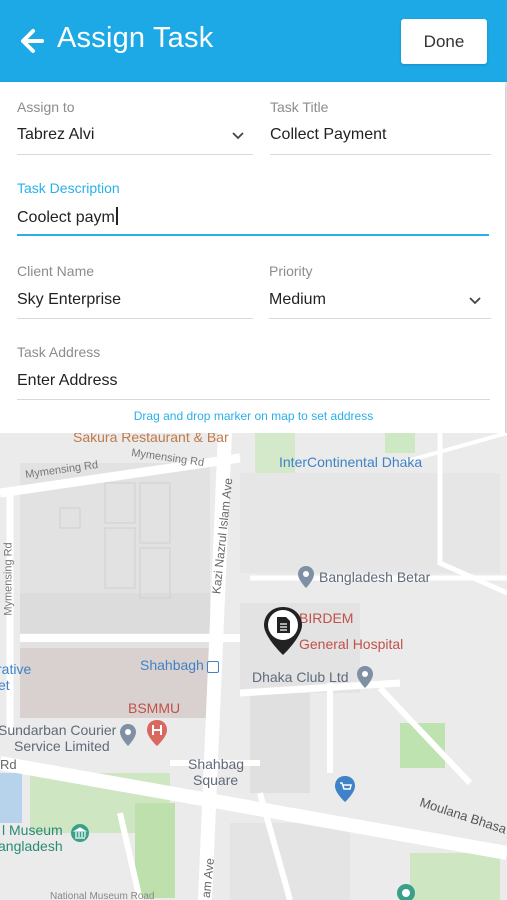 The width and height of the screenshot is (507, 900). Describe the element at coordinates (16, 669) in the screenshot. I see `poi-rative: rative` at that location.